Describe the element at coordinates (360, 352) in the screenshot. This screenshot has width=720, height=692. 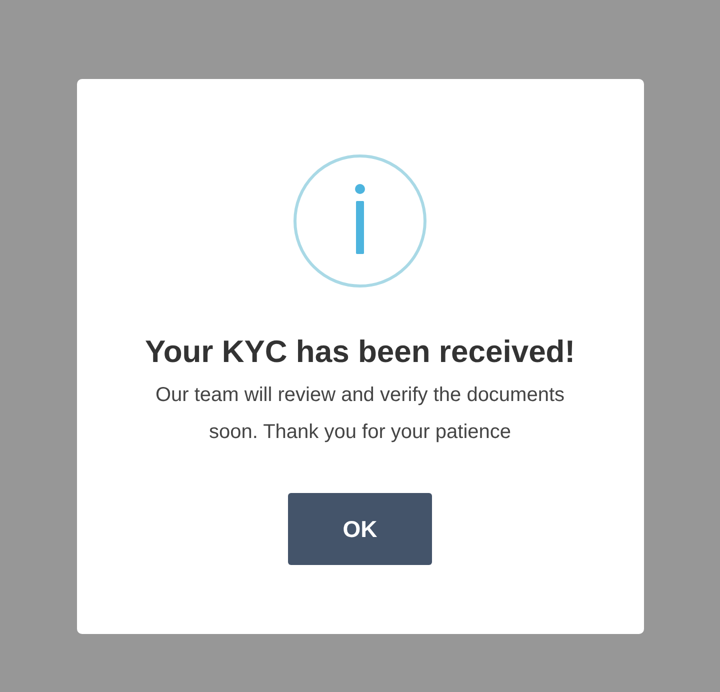
I see `dialog-title: Your KYC has been received!` at that location.